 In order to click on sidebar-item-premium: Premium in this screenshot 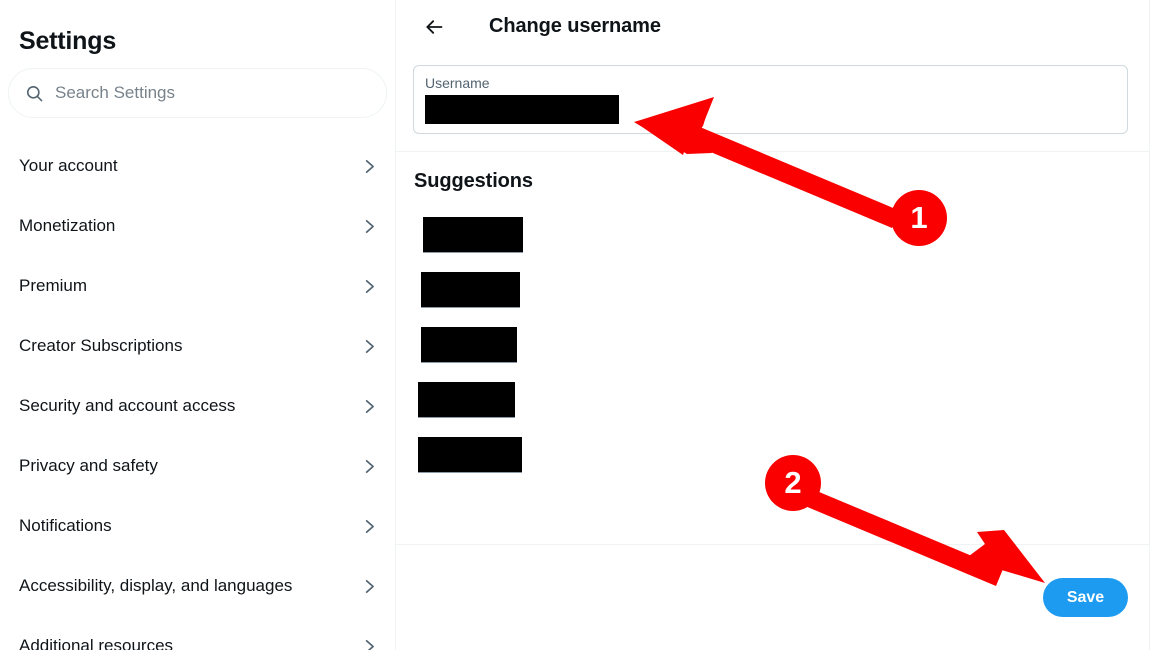, I will do `click(197, 286)`.